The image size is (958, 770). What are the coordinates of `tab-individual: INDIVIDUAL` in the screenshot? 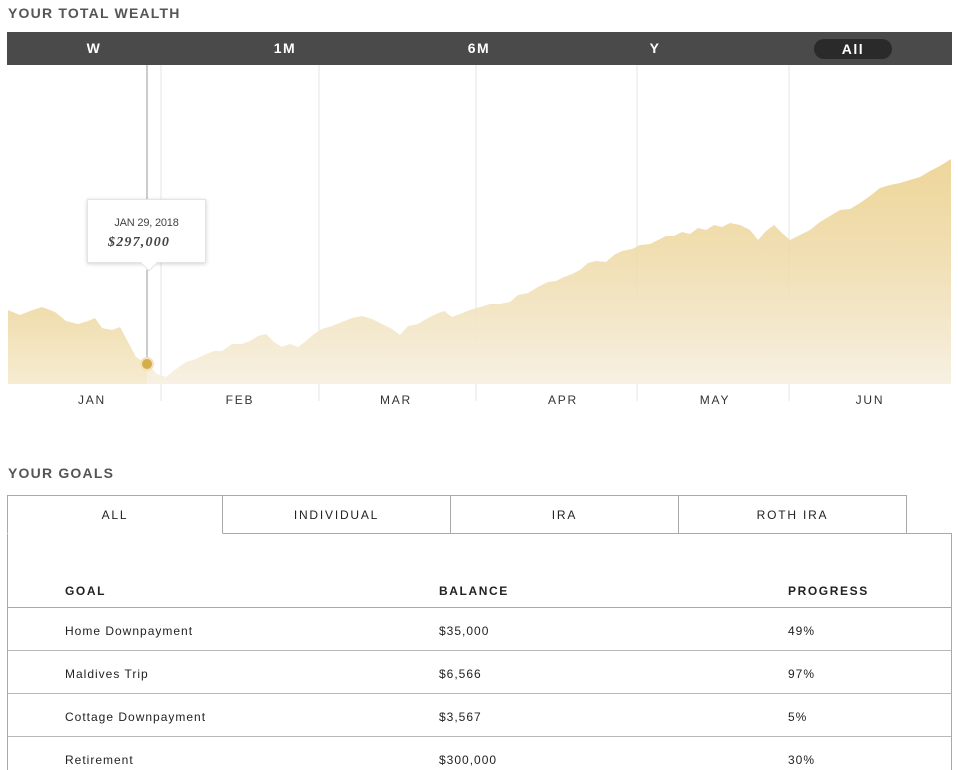 It's located at (336, 514).